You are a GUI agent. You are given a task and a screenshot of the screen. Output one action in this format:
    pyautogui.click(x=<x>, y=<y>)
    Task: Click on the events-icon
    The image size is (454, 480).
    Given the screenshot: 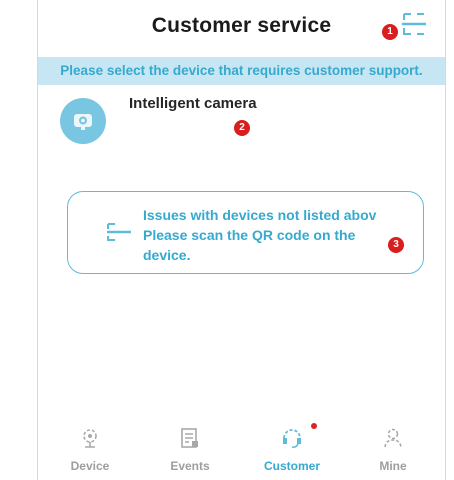 What is the action you would take?
    pyautogui.click(x=189, y=438)
    